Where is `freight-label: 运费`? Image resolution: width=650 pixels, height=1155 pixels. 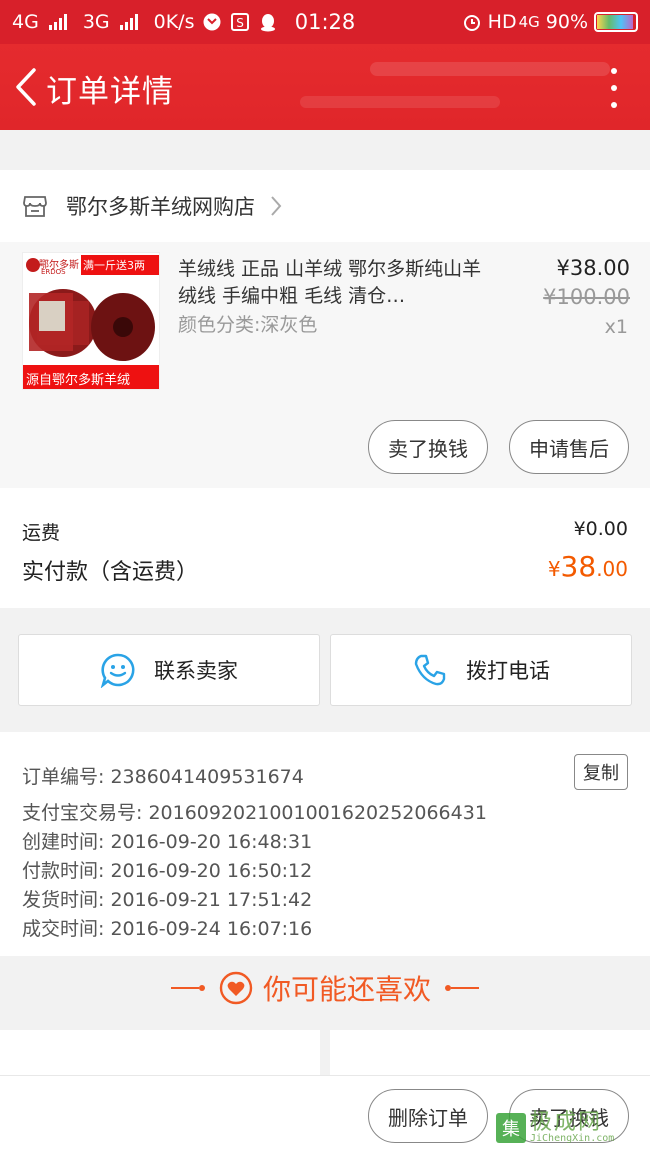
freight-label: 运费 is located at coordinates (41, 533).